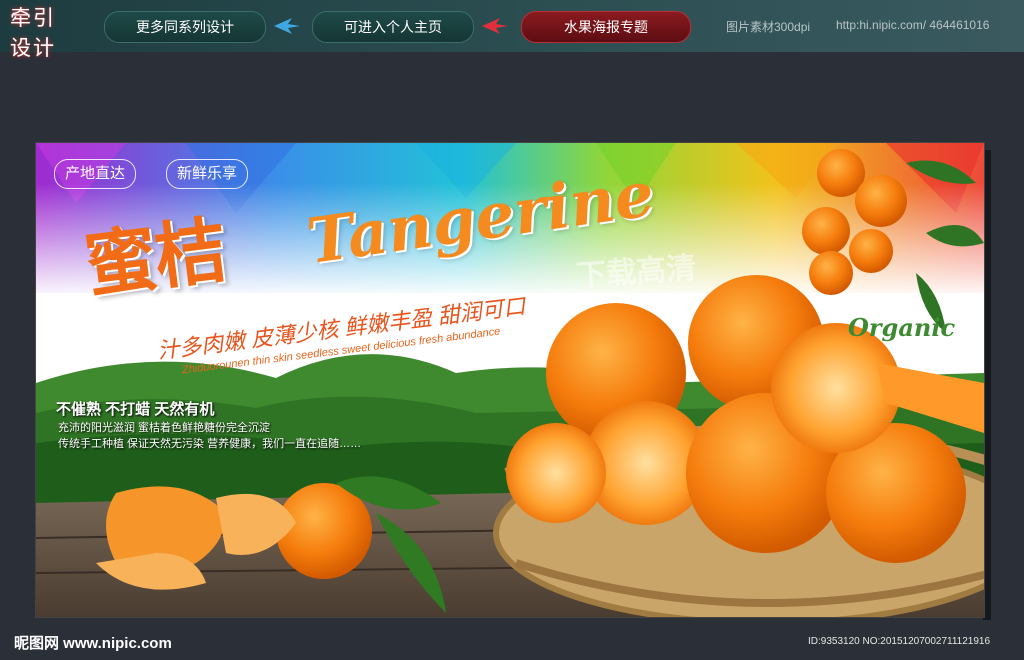  Describe the element at coordinates (902, 327) in the screenshot. I see `organic-logo: Organic` at that location.